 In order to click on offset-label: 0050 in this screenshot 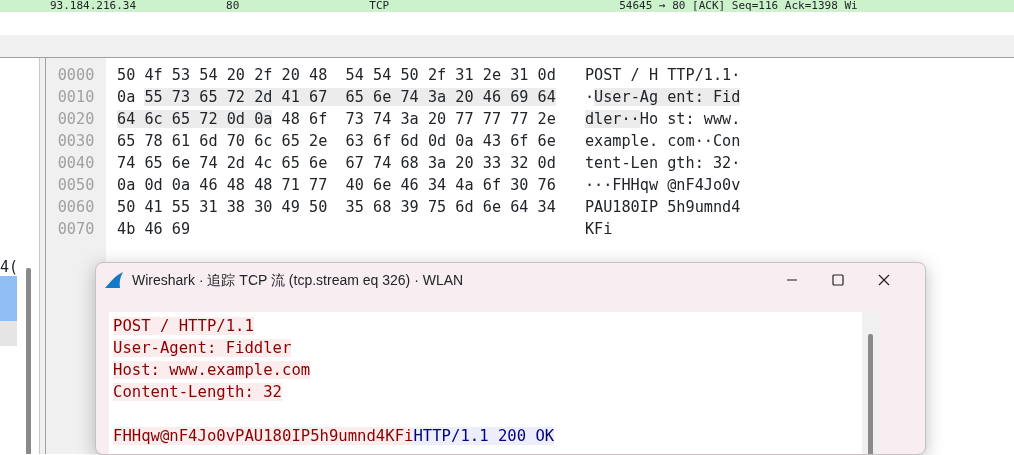, I will do `click(76, 185)`.